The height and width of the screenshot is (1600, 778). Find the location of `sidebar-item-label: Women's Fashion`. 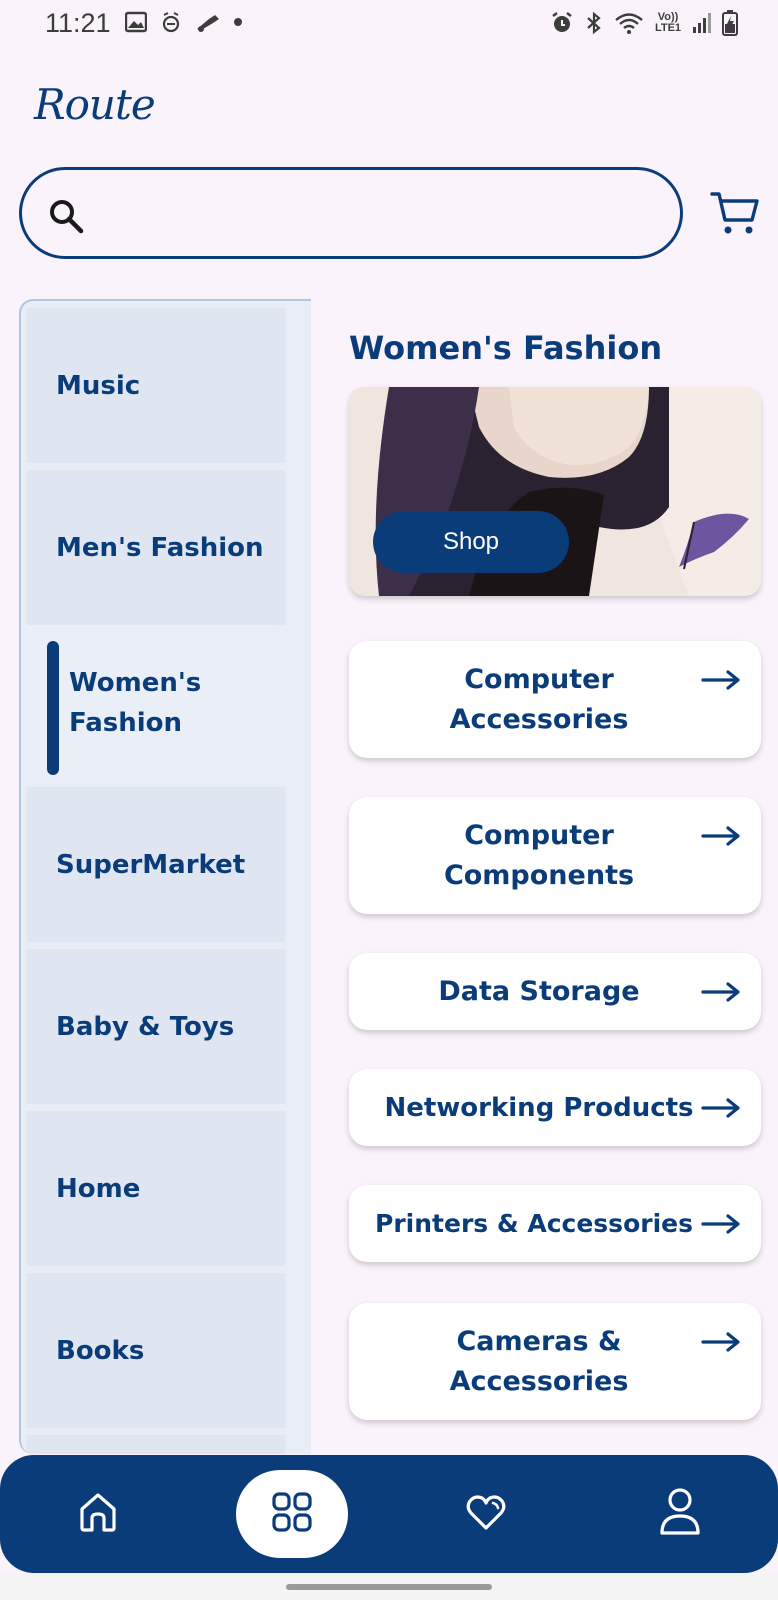

sidebar-item-label: Women's Fashion is located at coordinates (135, 702).